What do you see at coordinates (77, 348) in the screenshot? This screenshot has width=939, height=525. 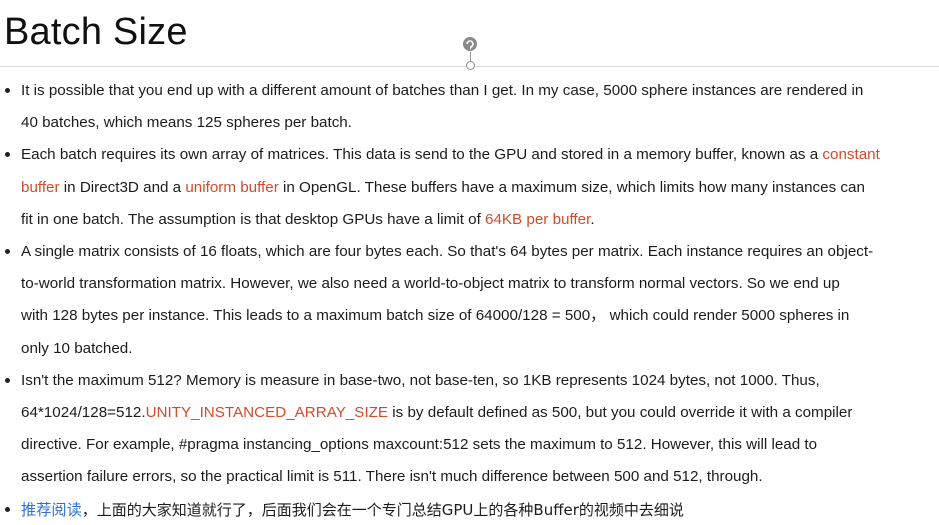 I see `bullet-text: only 10 batched.` at bounding box center [77, 348].